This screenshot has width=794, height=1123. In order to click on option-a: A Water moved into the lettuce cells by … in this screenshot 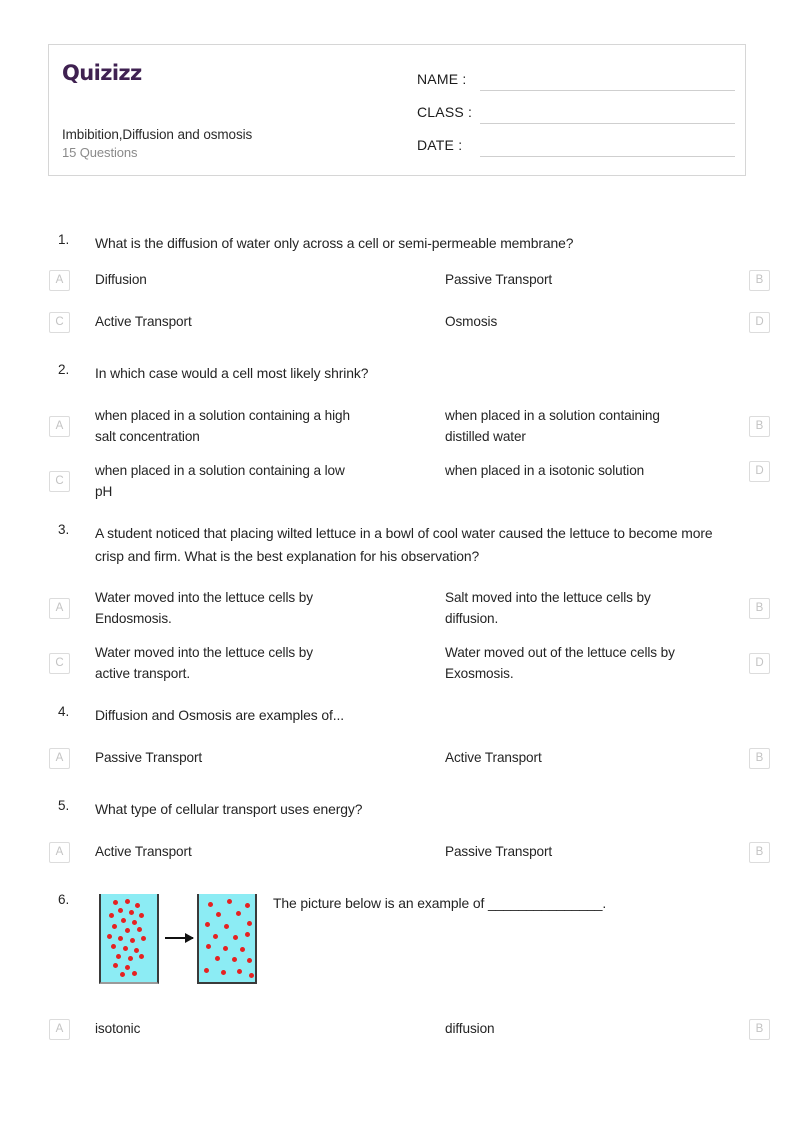, I will do `click(175, 607)`.